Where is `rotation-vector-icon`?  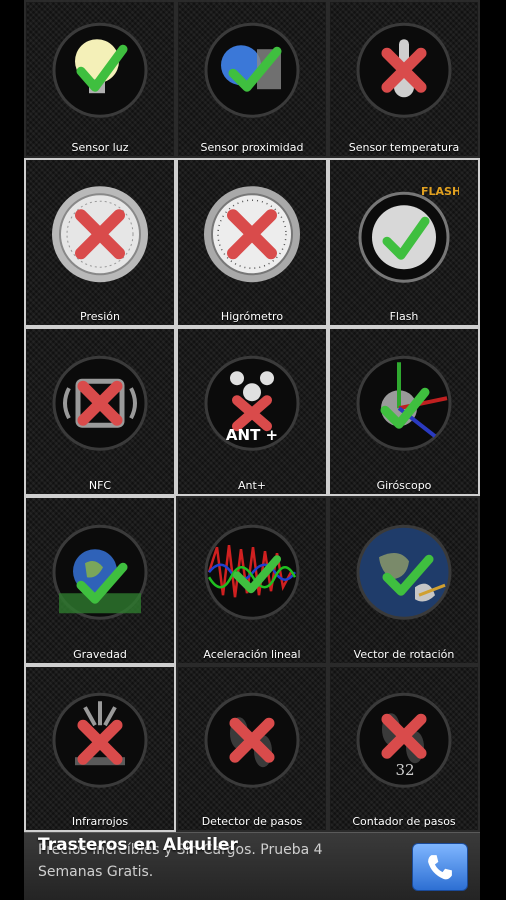 rotation-vector-icon is located at coordinates (404, 572).